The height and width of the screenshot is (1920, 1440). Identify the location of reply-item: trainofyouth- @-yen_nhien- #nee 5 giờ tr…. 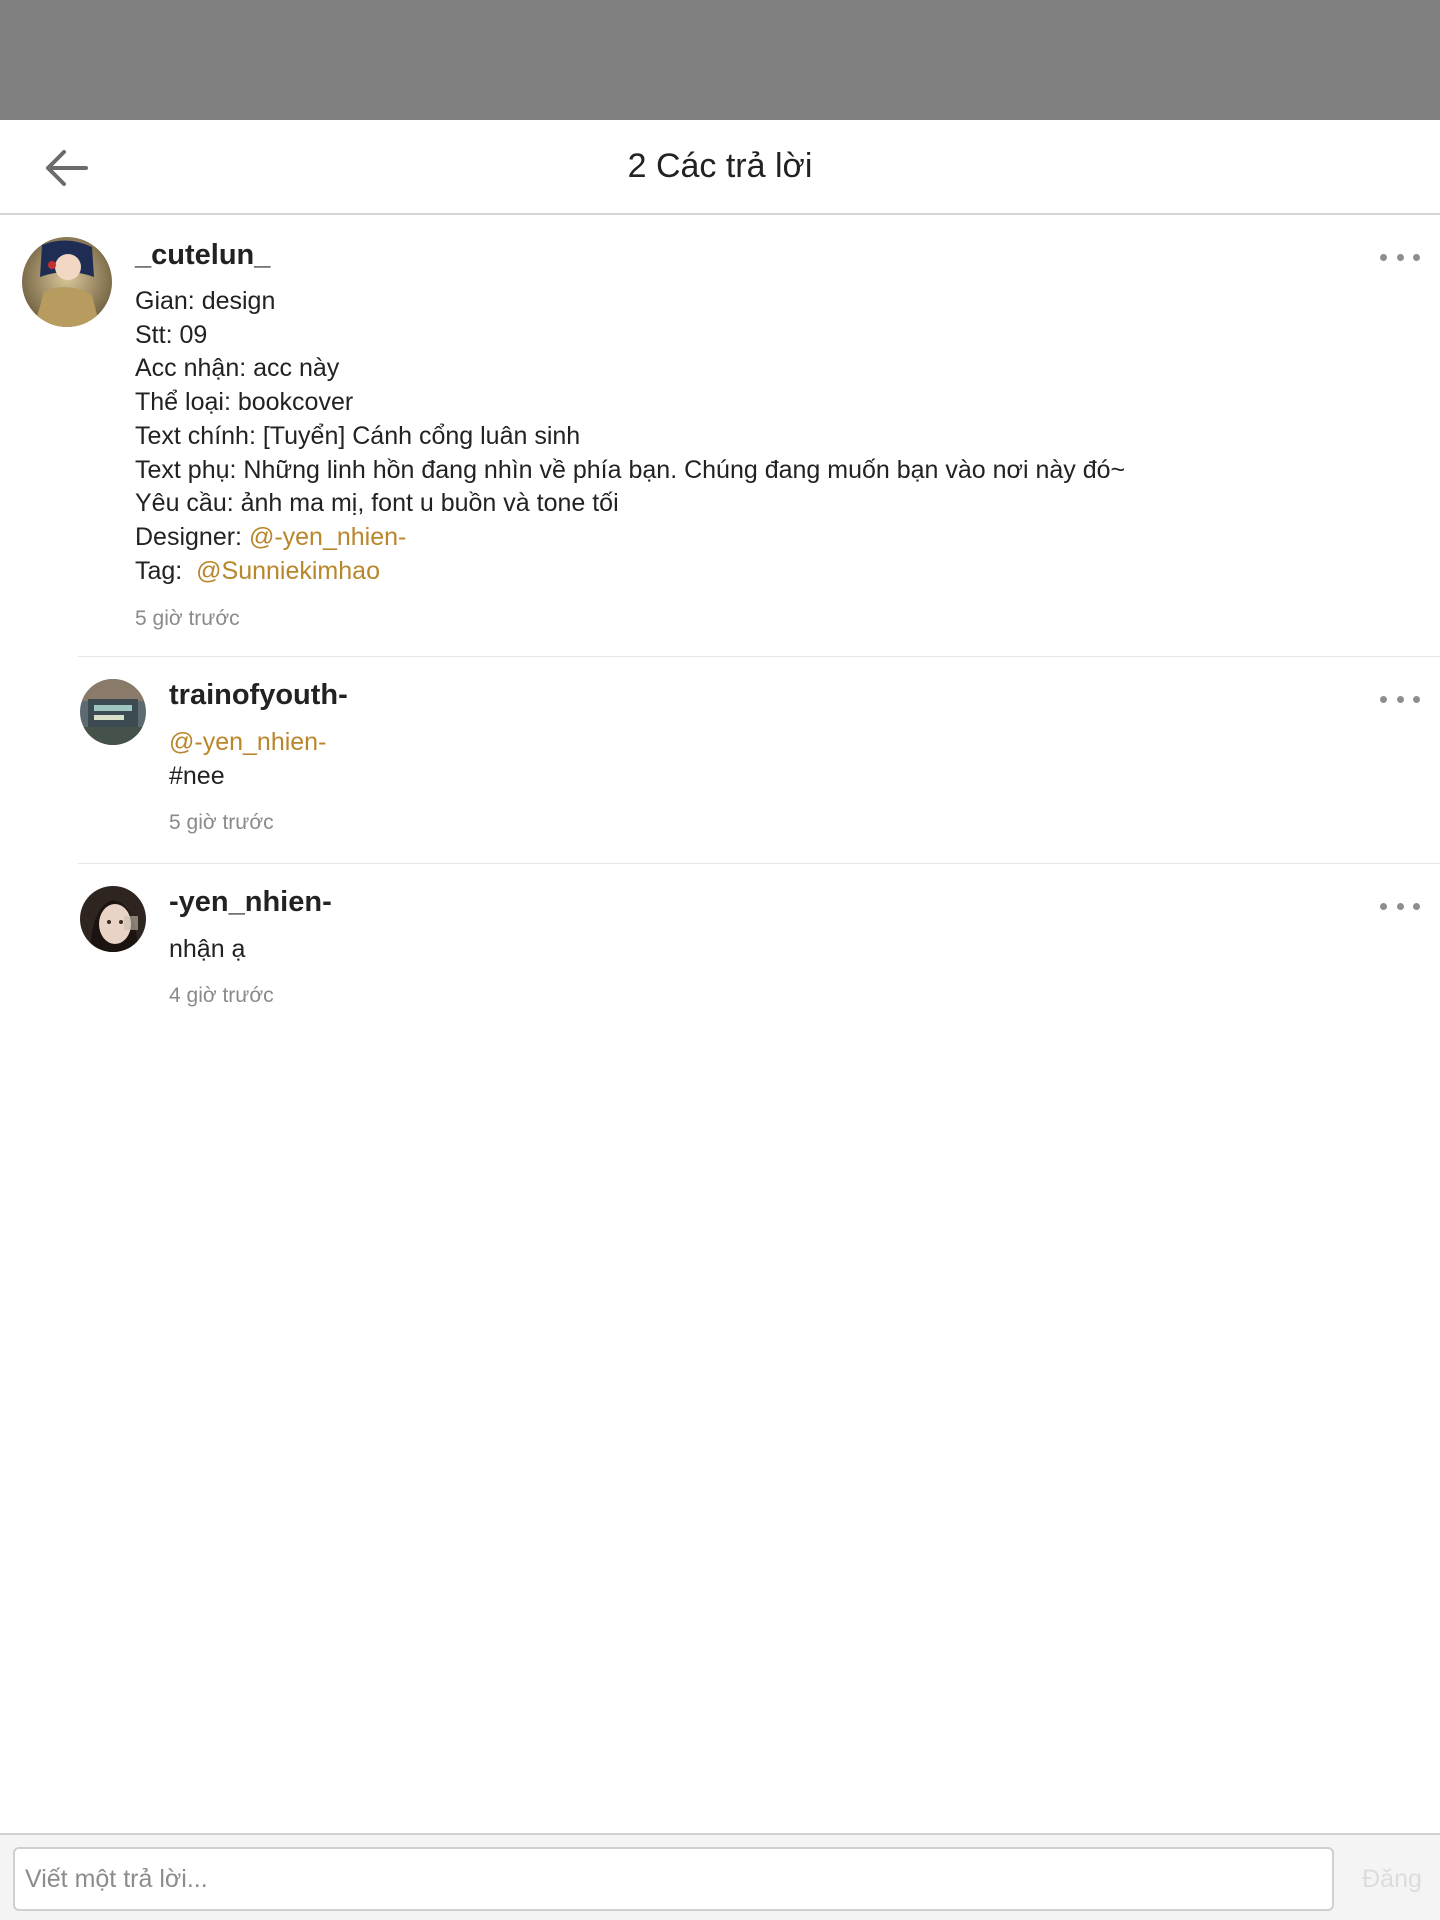
(720, 760).